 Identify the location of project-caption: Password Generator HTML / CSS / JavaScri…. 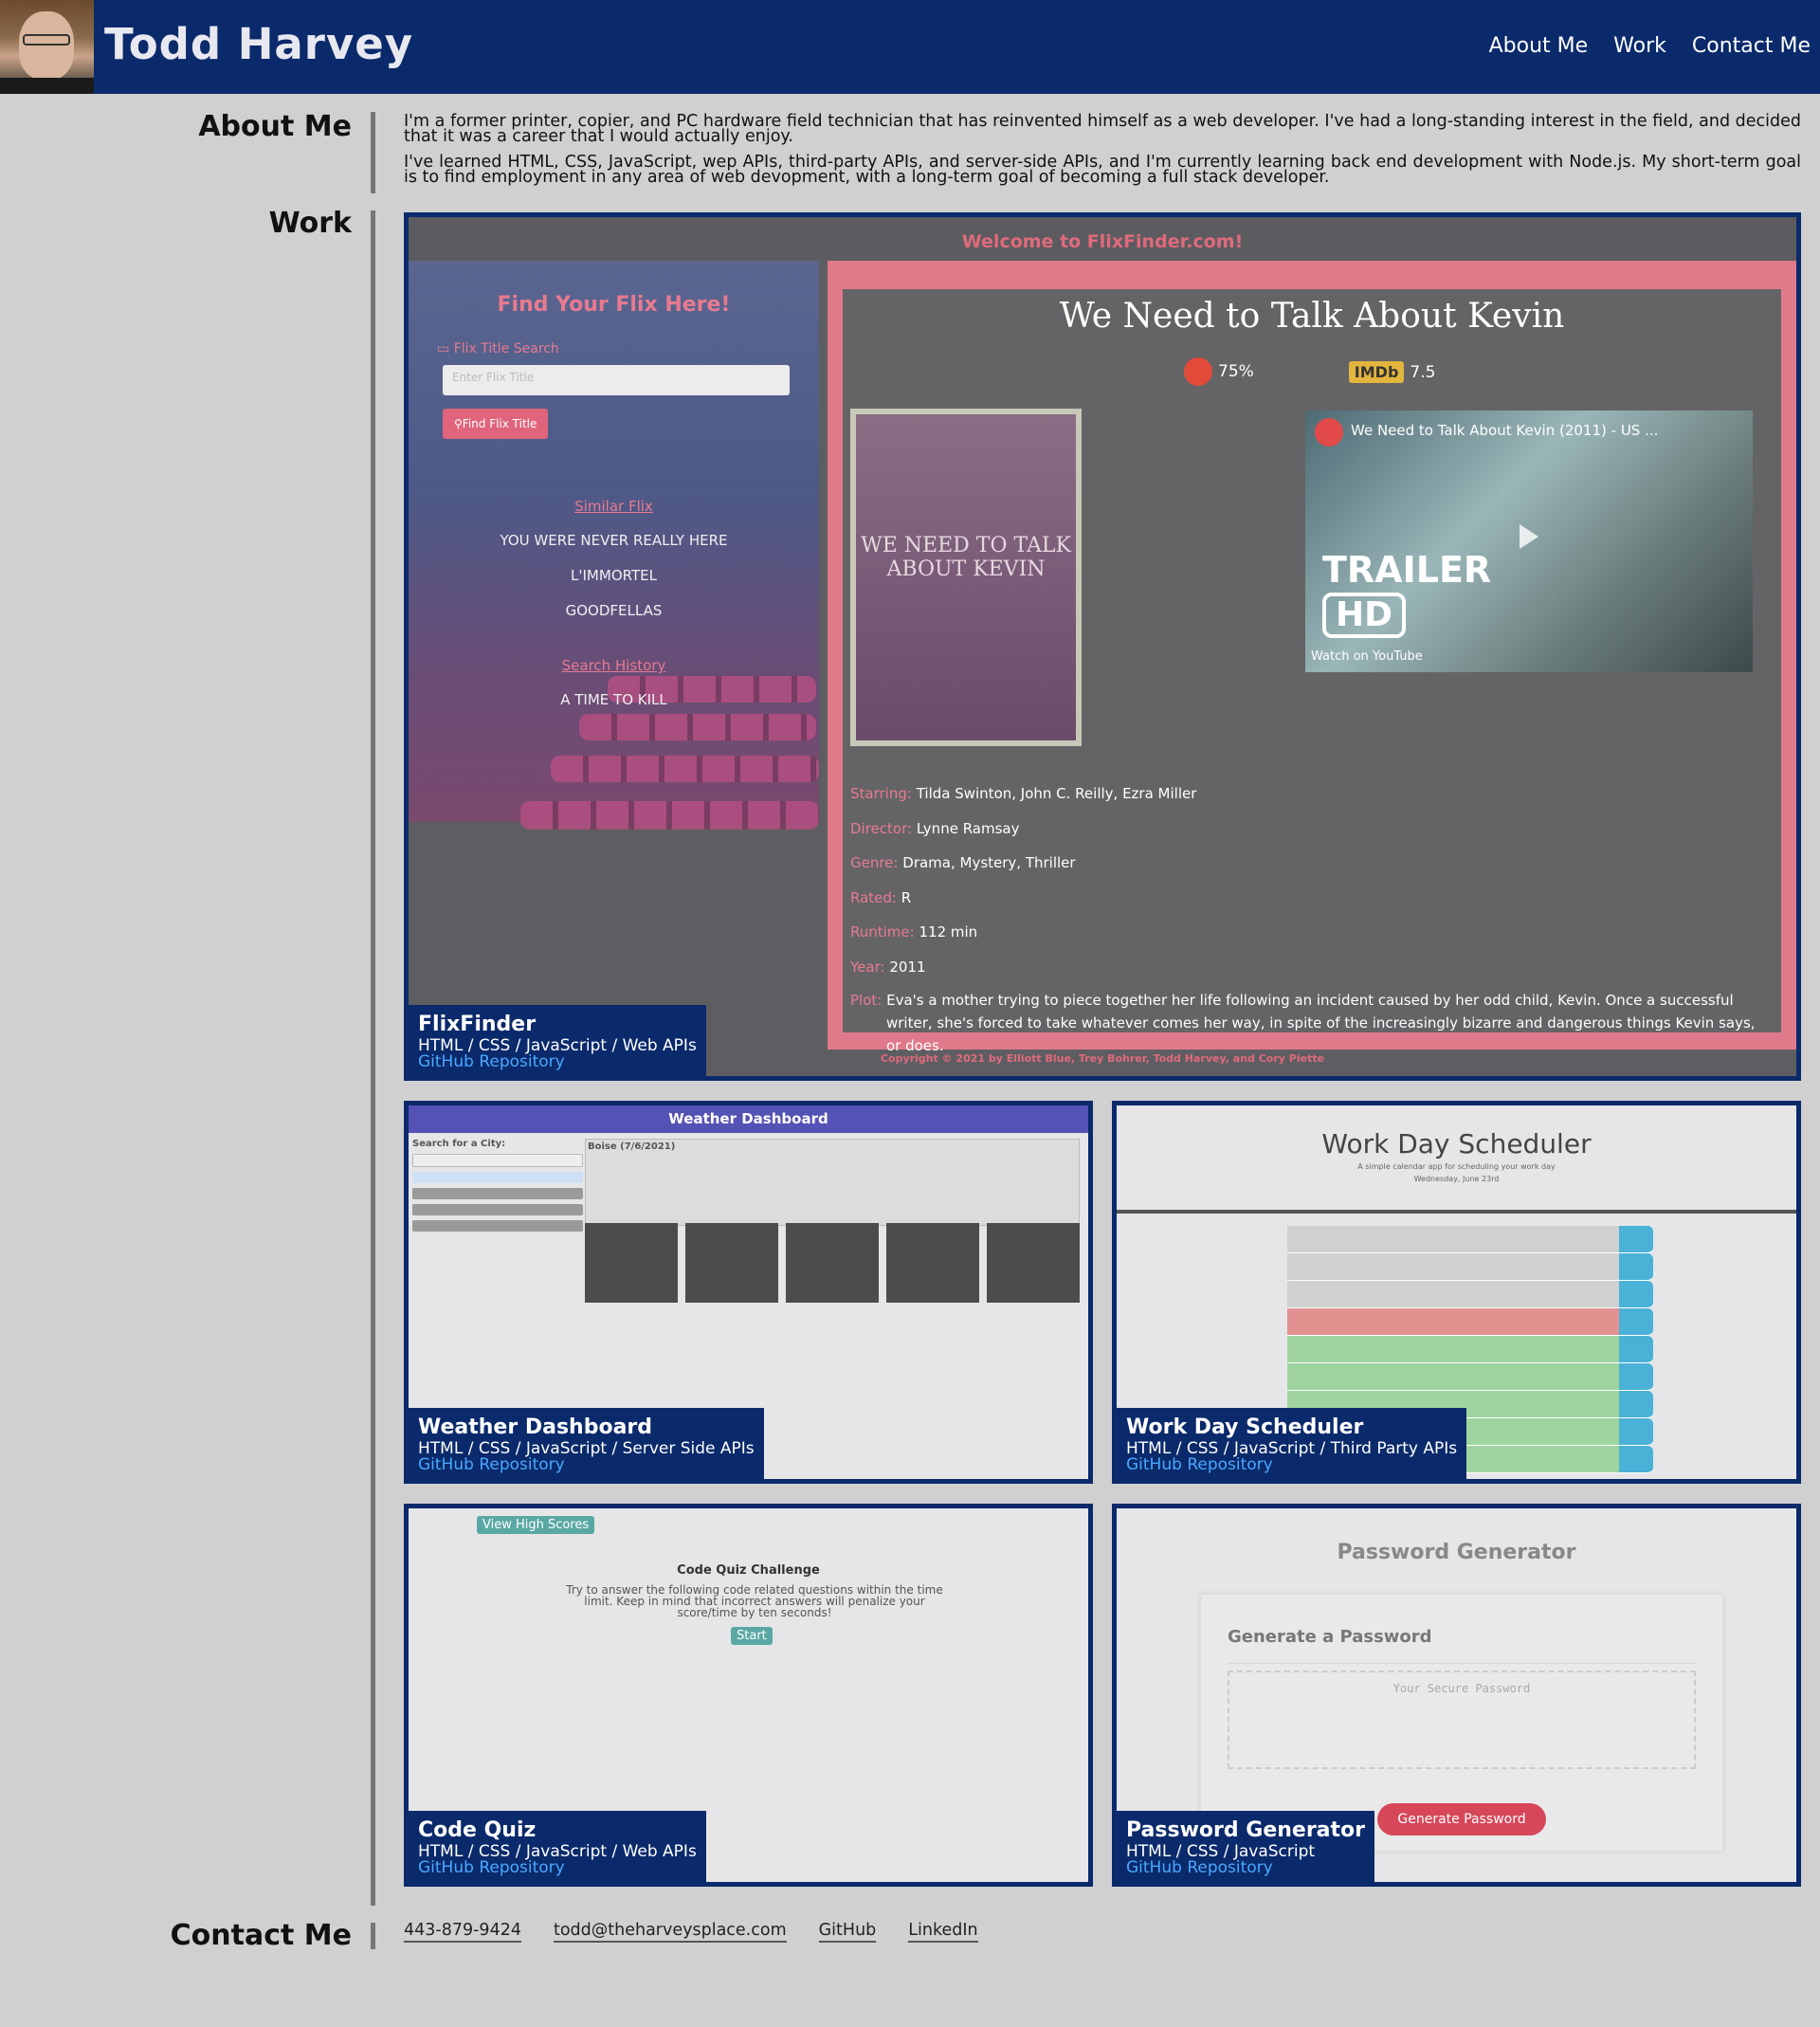
(1246, 1846).